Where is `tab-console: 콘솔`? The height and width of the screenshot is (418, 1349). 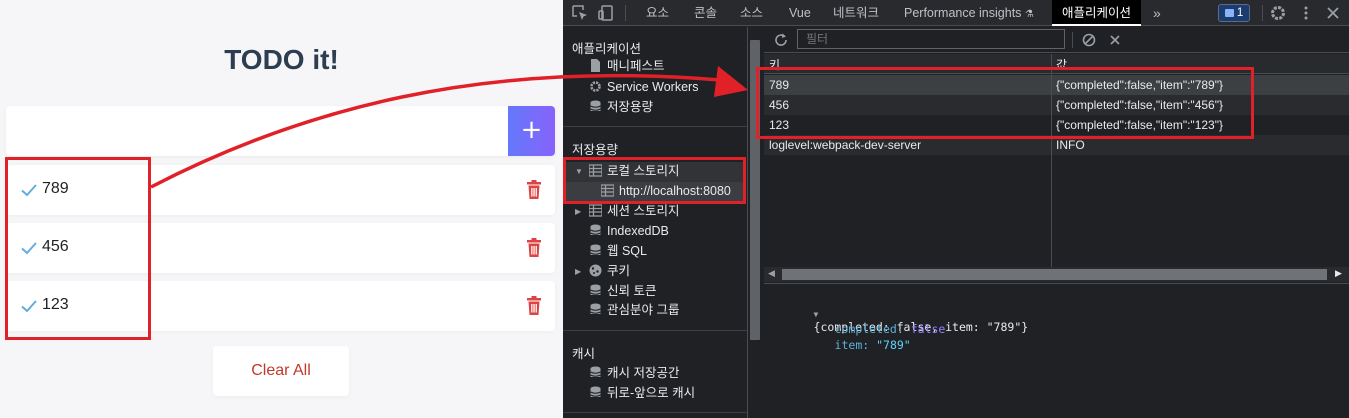 tab-console: 콘솔 is located at coordinates (705, 13).